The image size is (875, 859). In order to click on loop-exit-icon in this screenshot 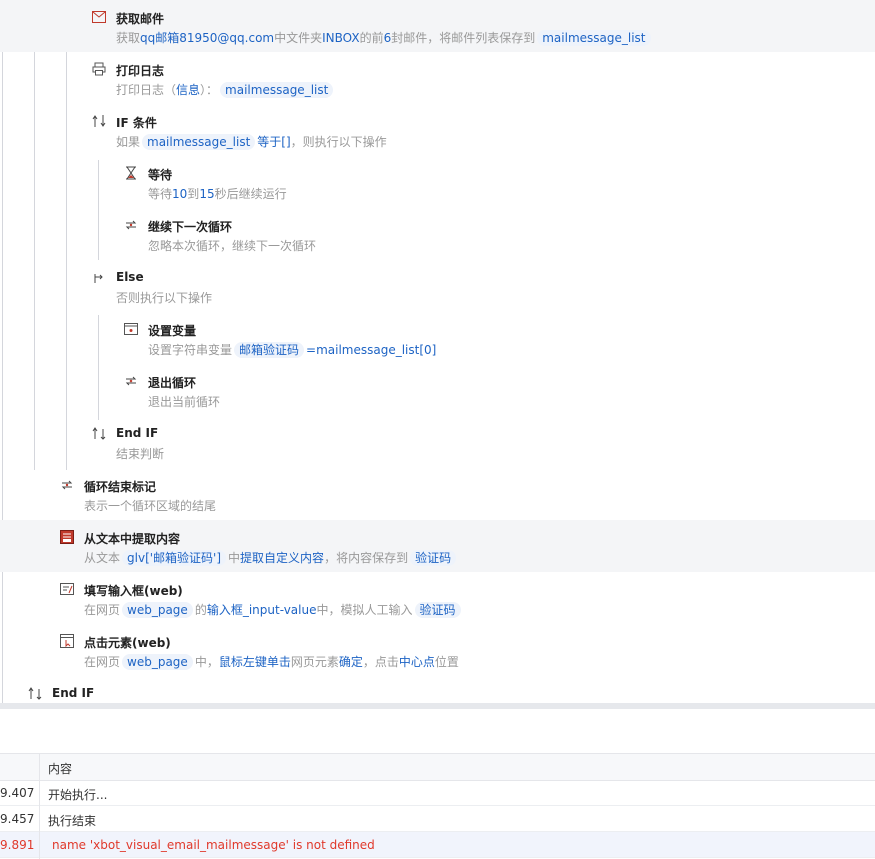, I will do `click(131, 381)`.